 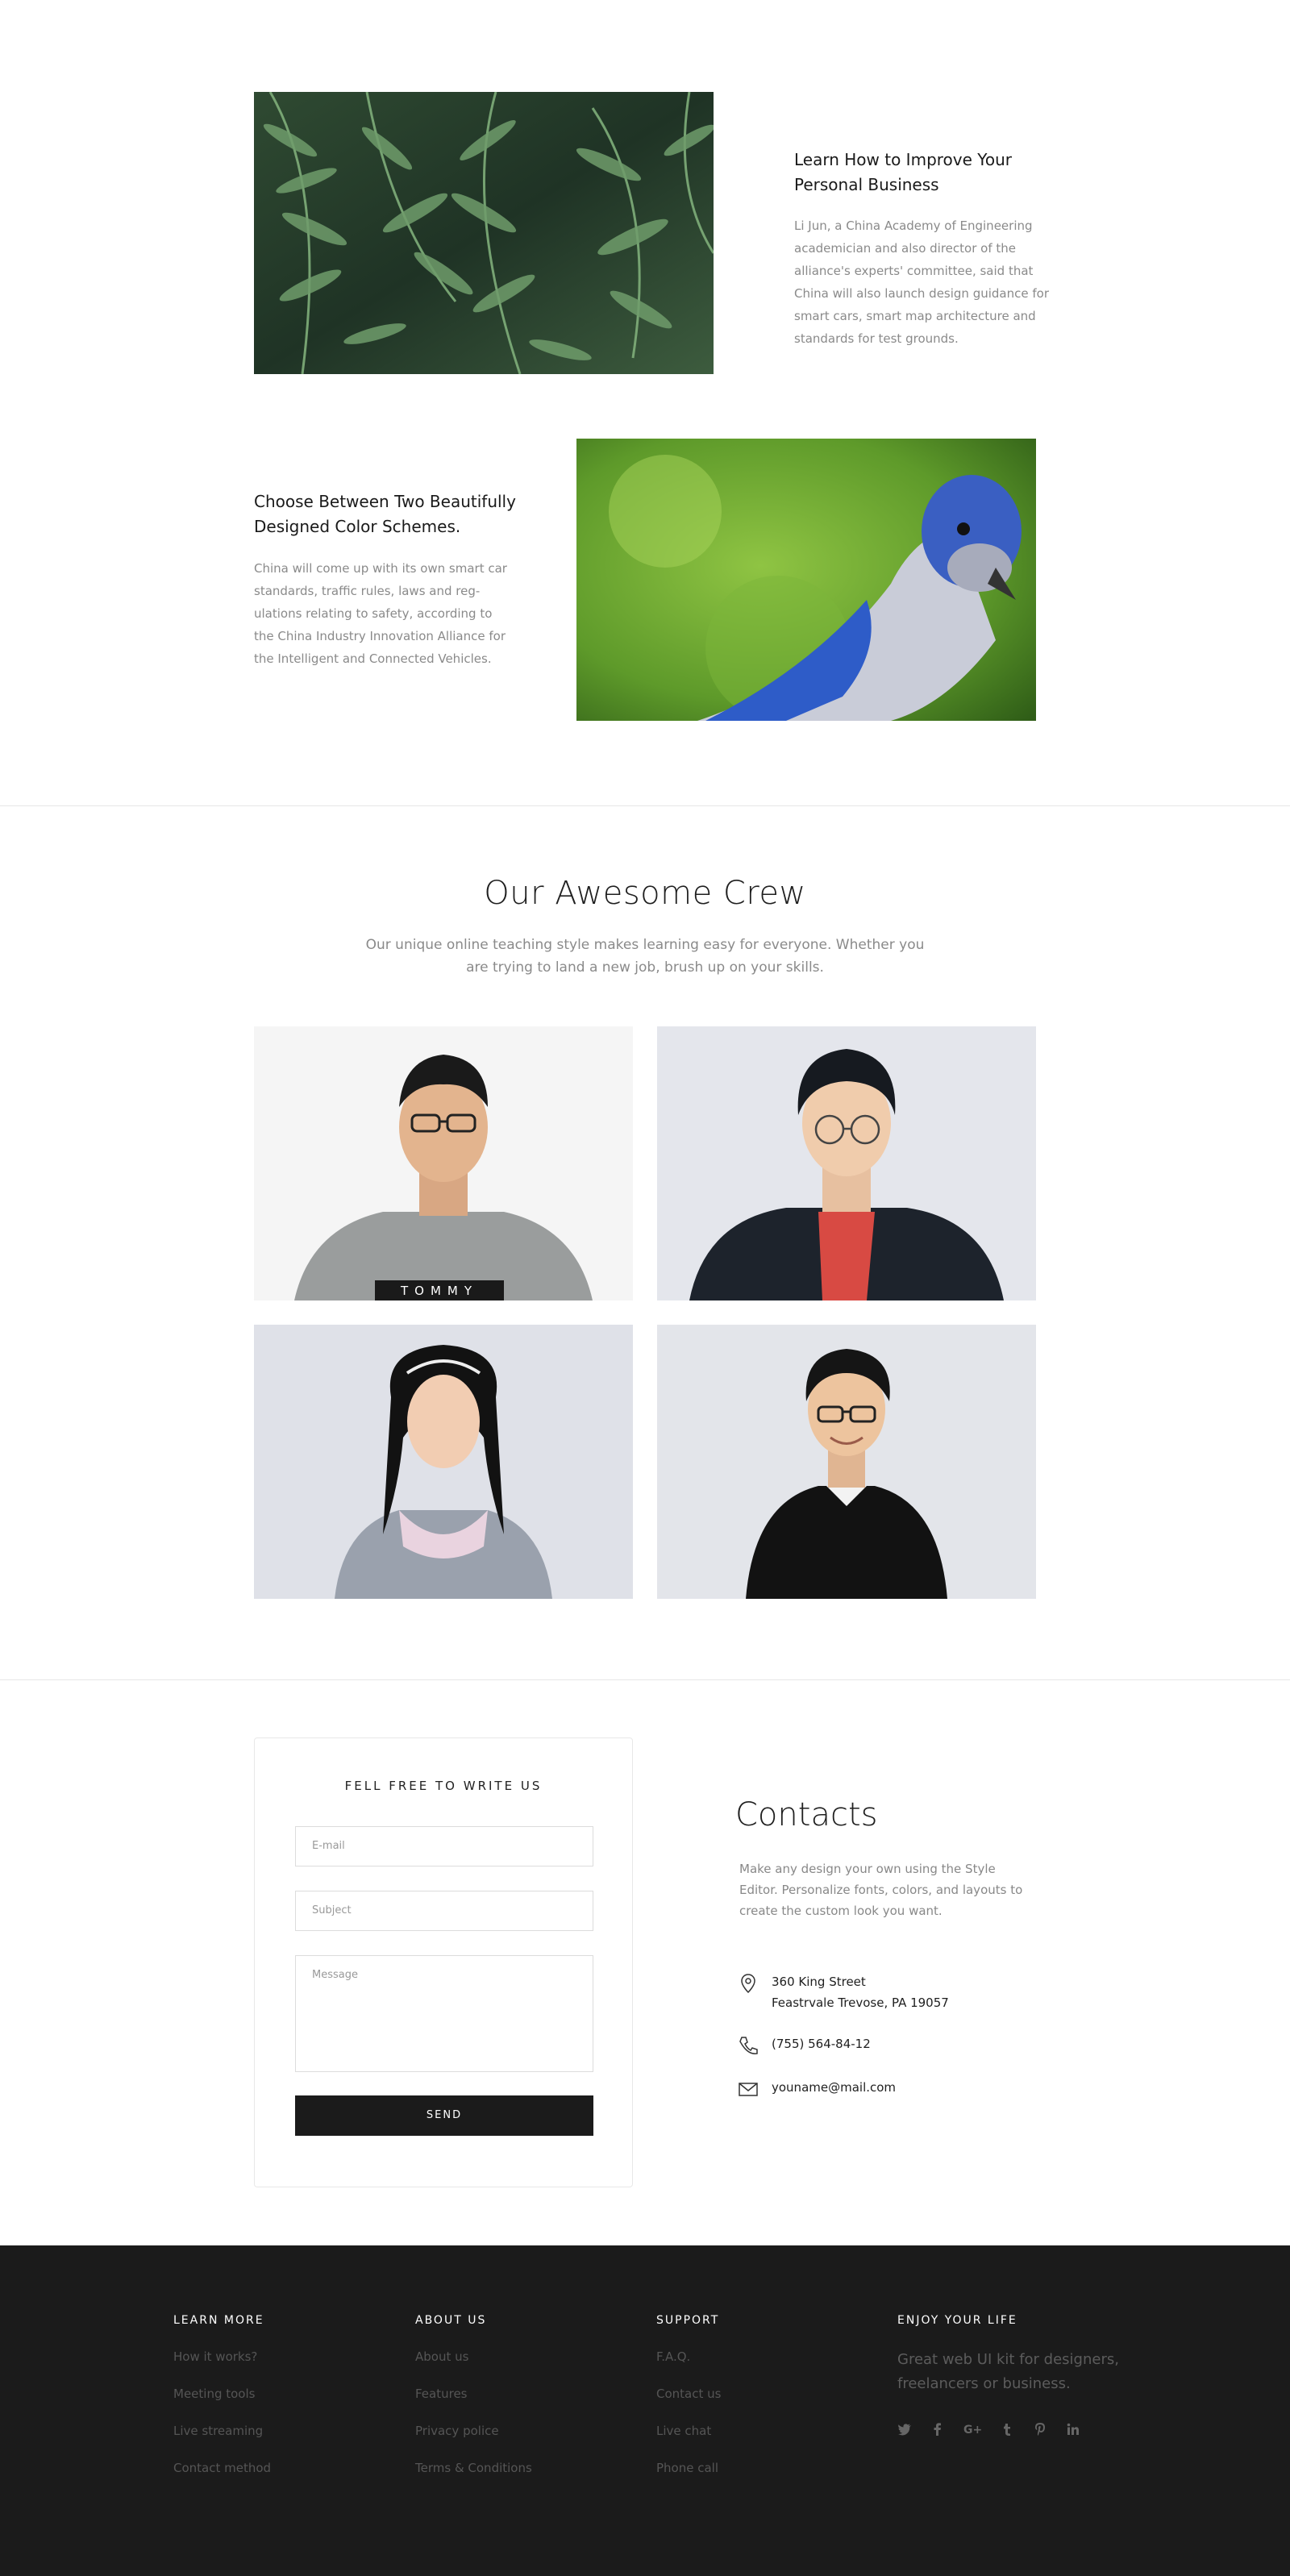 What do you see at coordinates (222, 2440) in the screenshot?
I see `footer-link: Live streaming` at bounding box center [222, 2440].